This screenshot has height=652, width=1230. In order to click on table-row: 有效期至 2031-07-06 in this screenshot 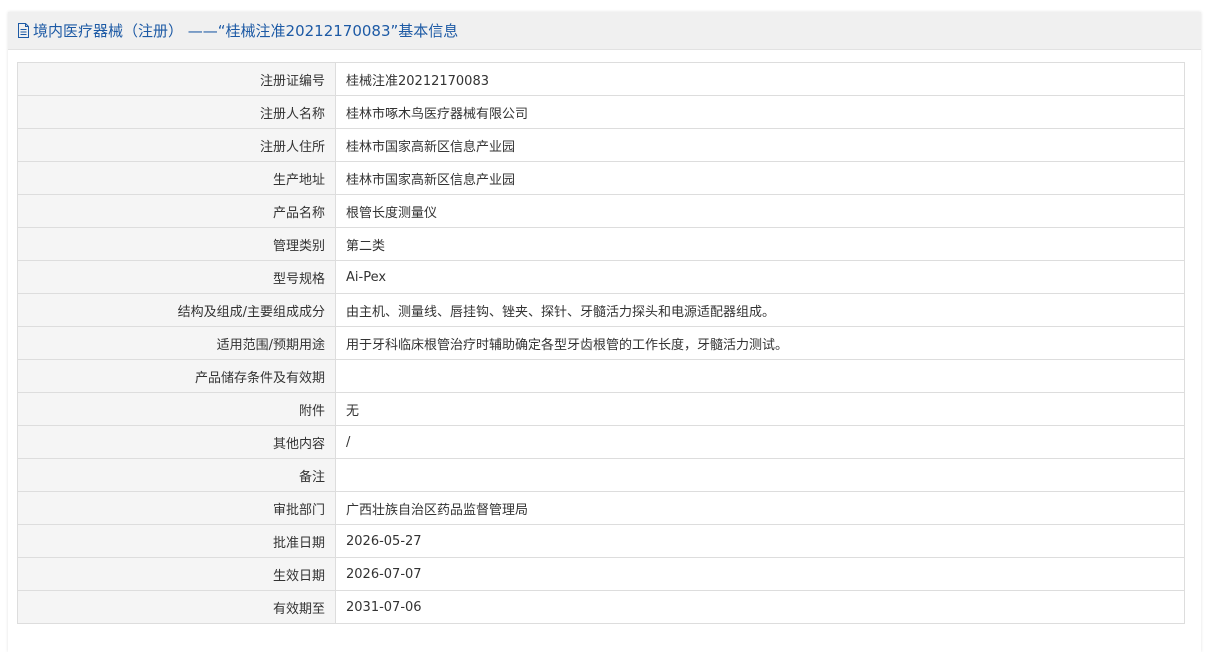, I will do `click(601, 607)`.